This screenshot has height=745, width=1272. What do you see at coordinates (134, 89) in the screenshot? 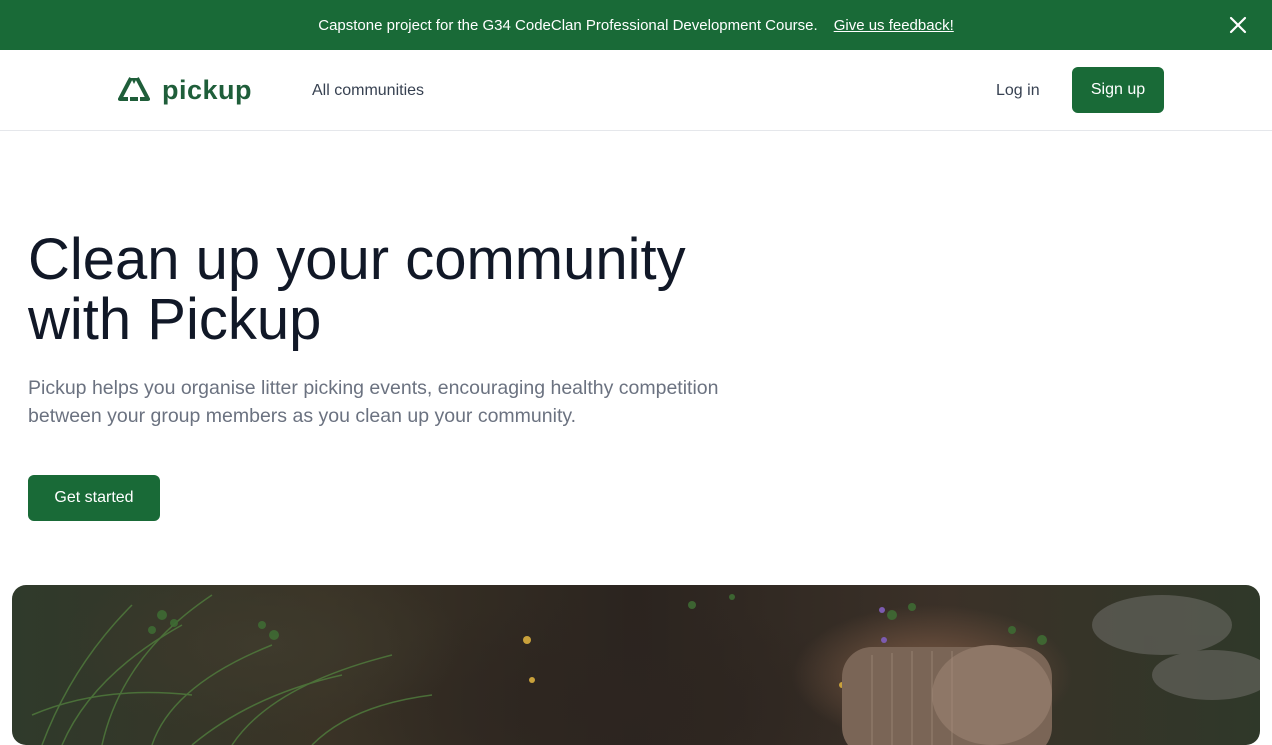
I see `recycle-triangle-icon` at bounding box center [134, 89].